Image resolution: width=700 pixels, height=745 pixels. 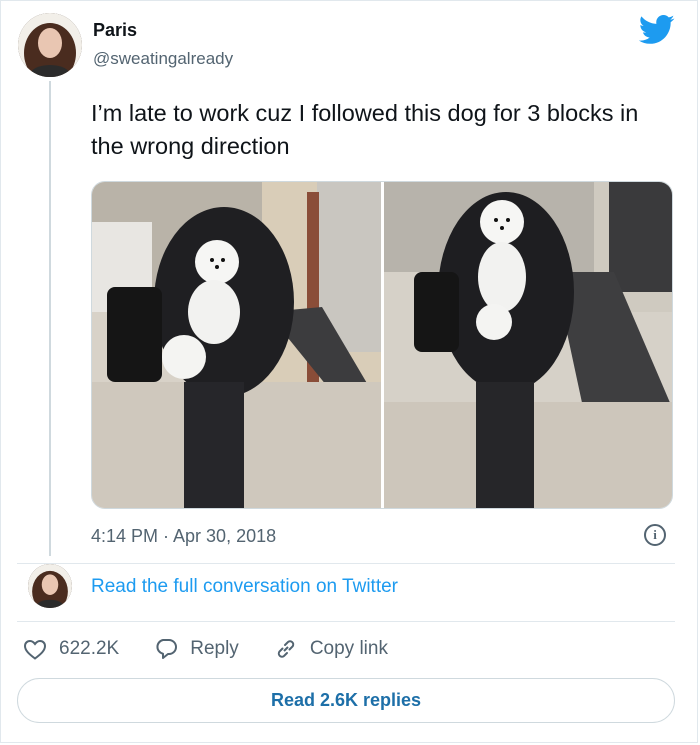 What do you see at coordinates (115, 30) in the screenshot?
I see `author-name: Paris` at bounding box center [115, 30].